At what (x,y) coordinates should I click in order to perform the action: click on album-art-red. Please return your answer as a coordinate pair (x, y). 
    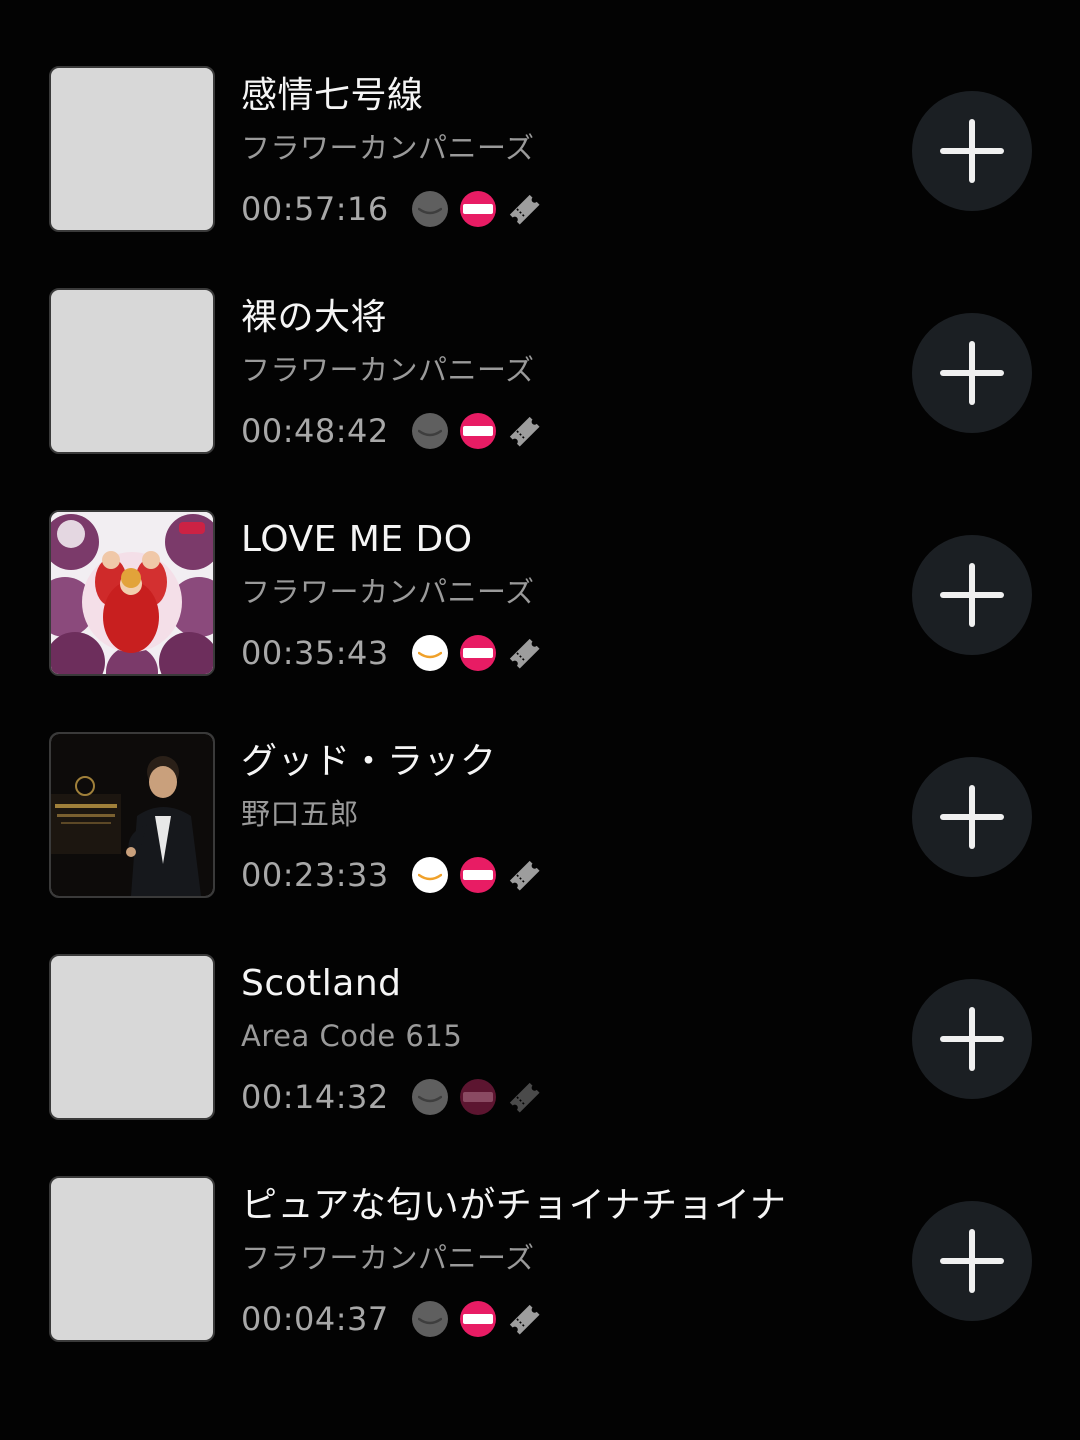
    Looking at the image, I should click on (132, 593).